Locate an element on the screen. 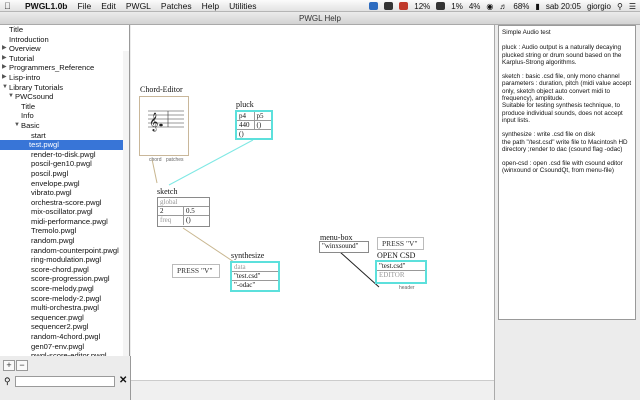  synthesize-input-file: "test.csd" is located at coordinates (255, 276).